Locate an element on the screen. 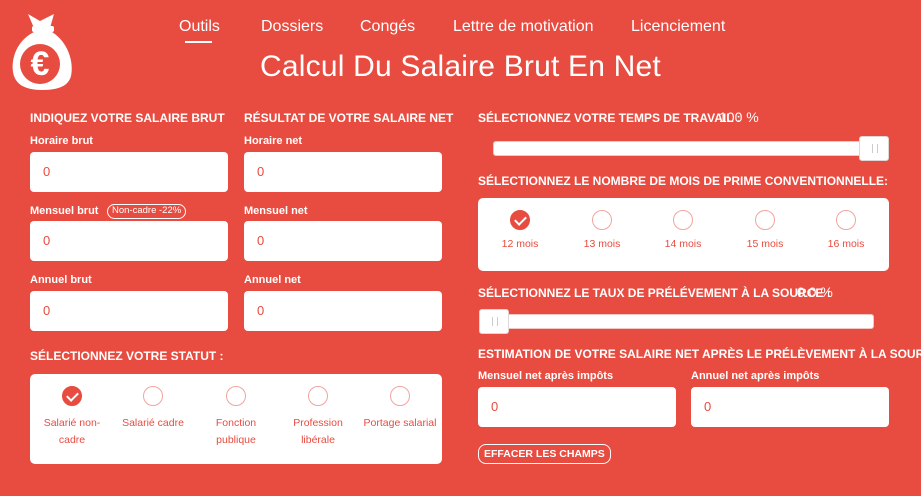 This screenshot has width=921, height=496. option-label: Portage salarial is located at coordinates (400, 423).